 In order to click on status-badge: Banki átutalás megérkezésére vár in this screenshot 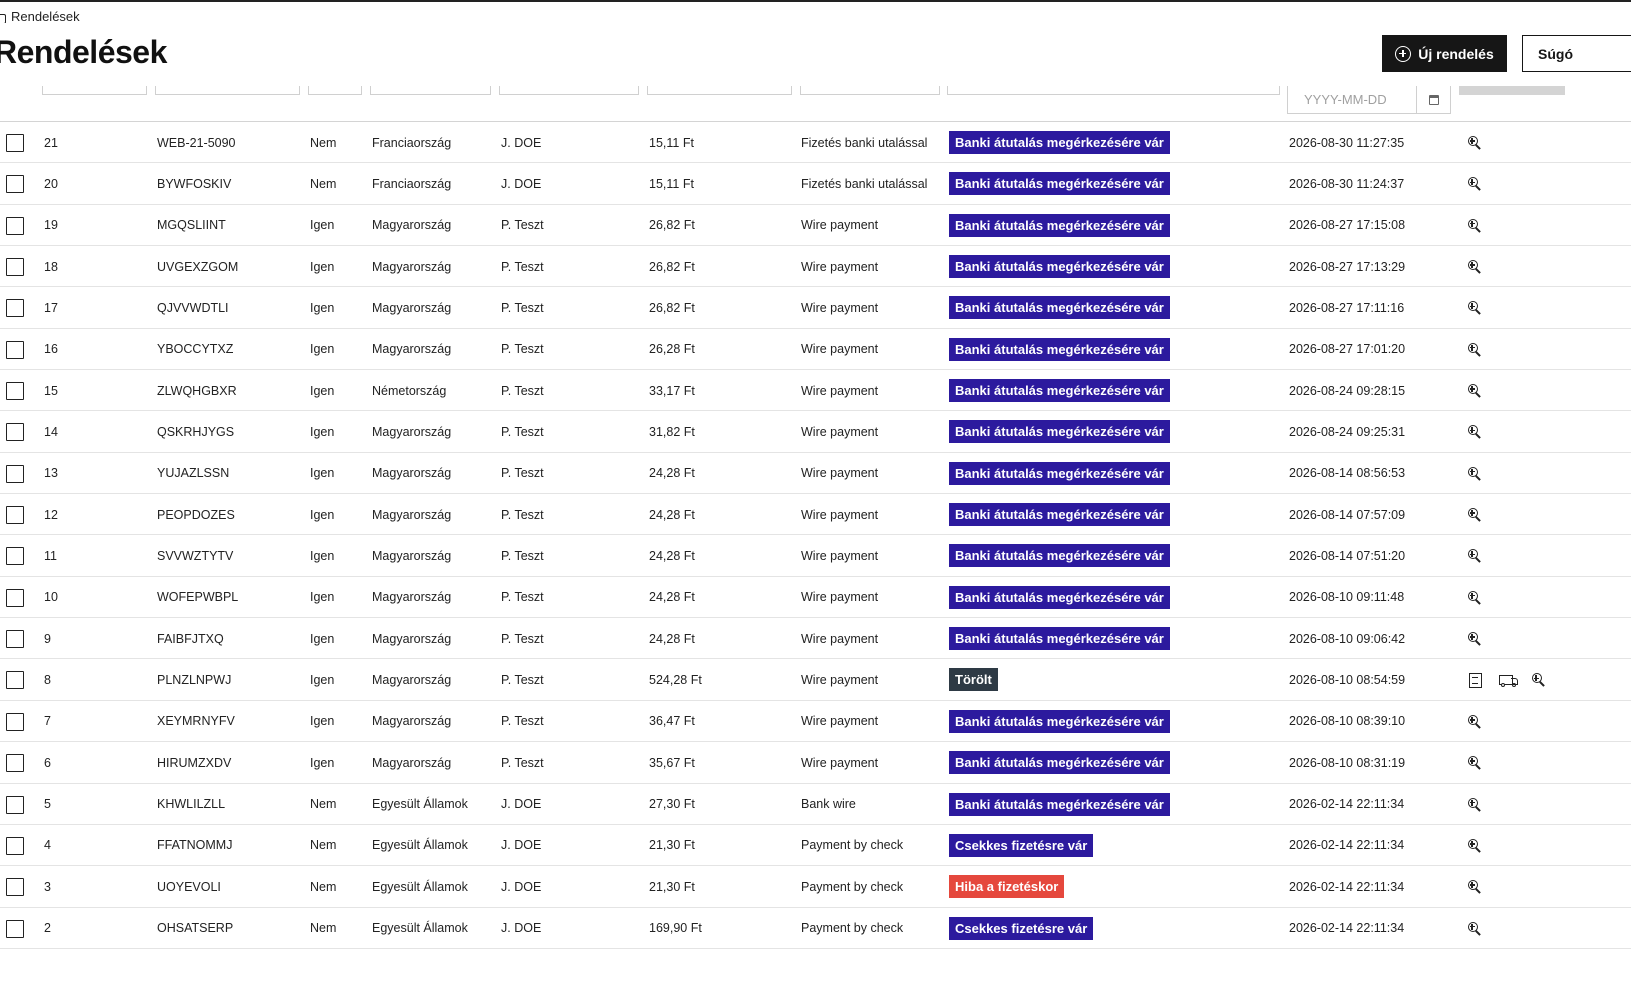, I will do `click(1059, 225)`.